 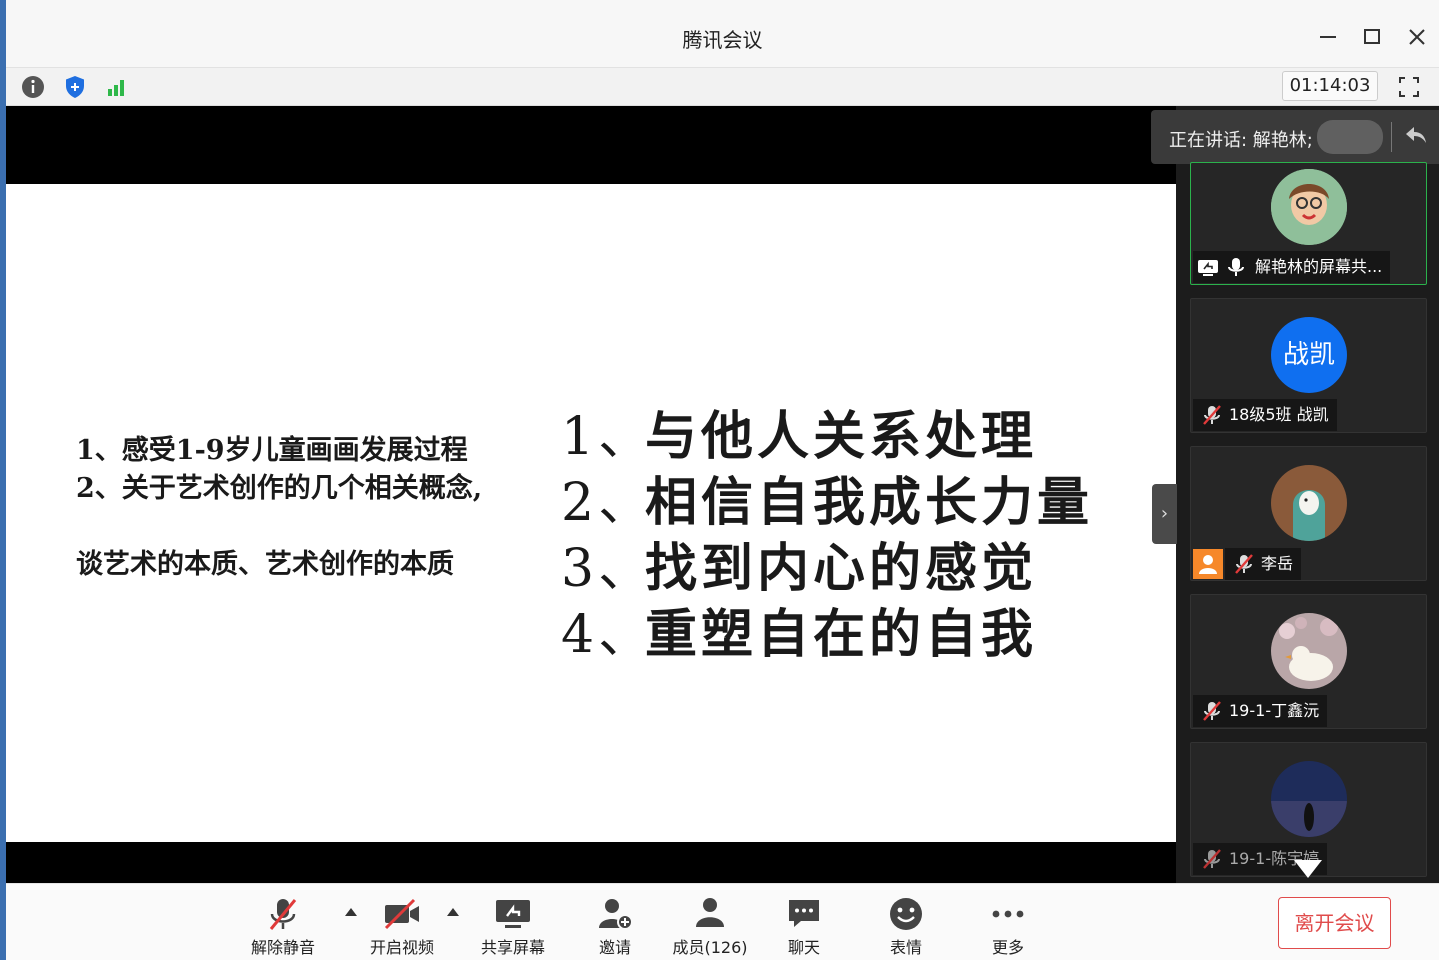 What do you see at coordinates (1208, 267) in the screenshot?
I see `screen-share-icon` at bounding box center [1208, 267].